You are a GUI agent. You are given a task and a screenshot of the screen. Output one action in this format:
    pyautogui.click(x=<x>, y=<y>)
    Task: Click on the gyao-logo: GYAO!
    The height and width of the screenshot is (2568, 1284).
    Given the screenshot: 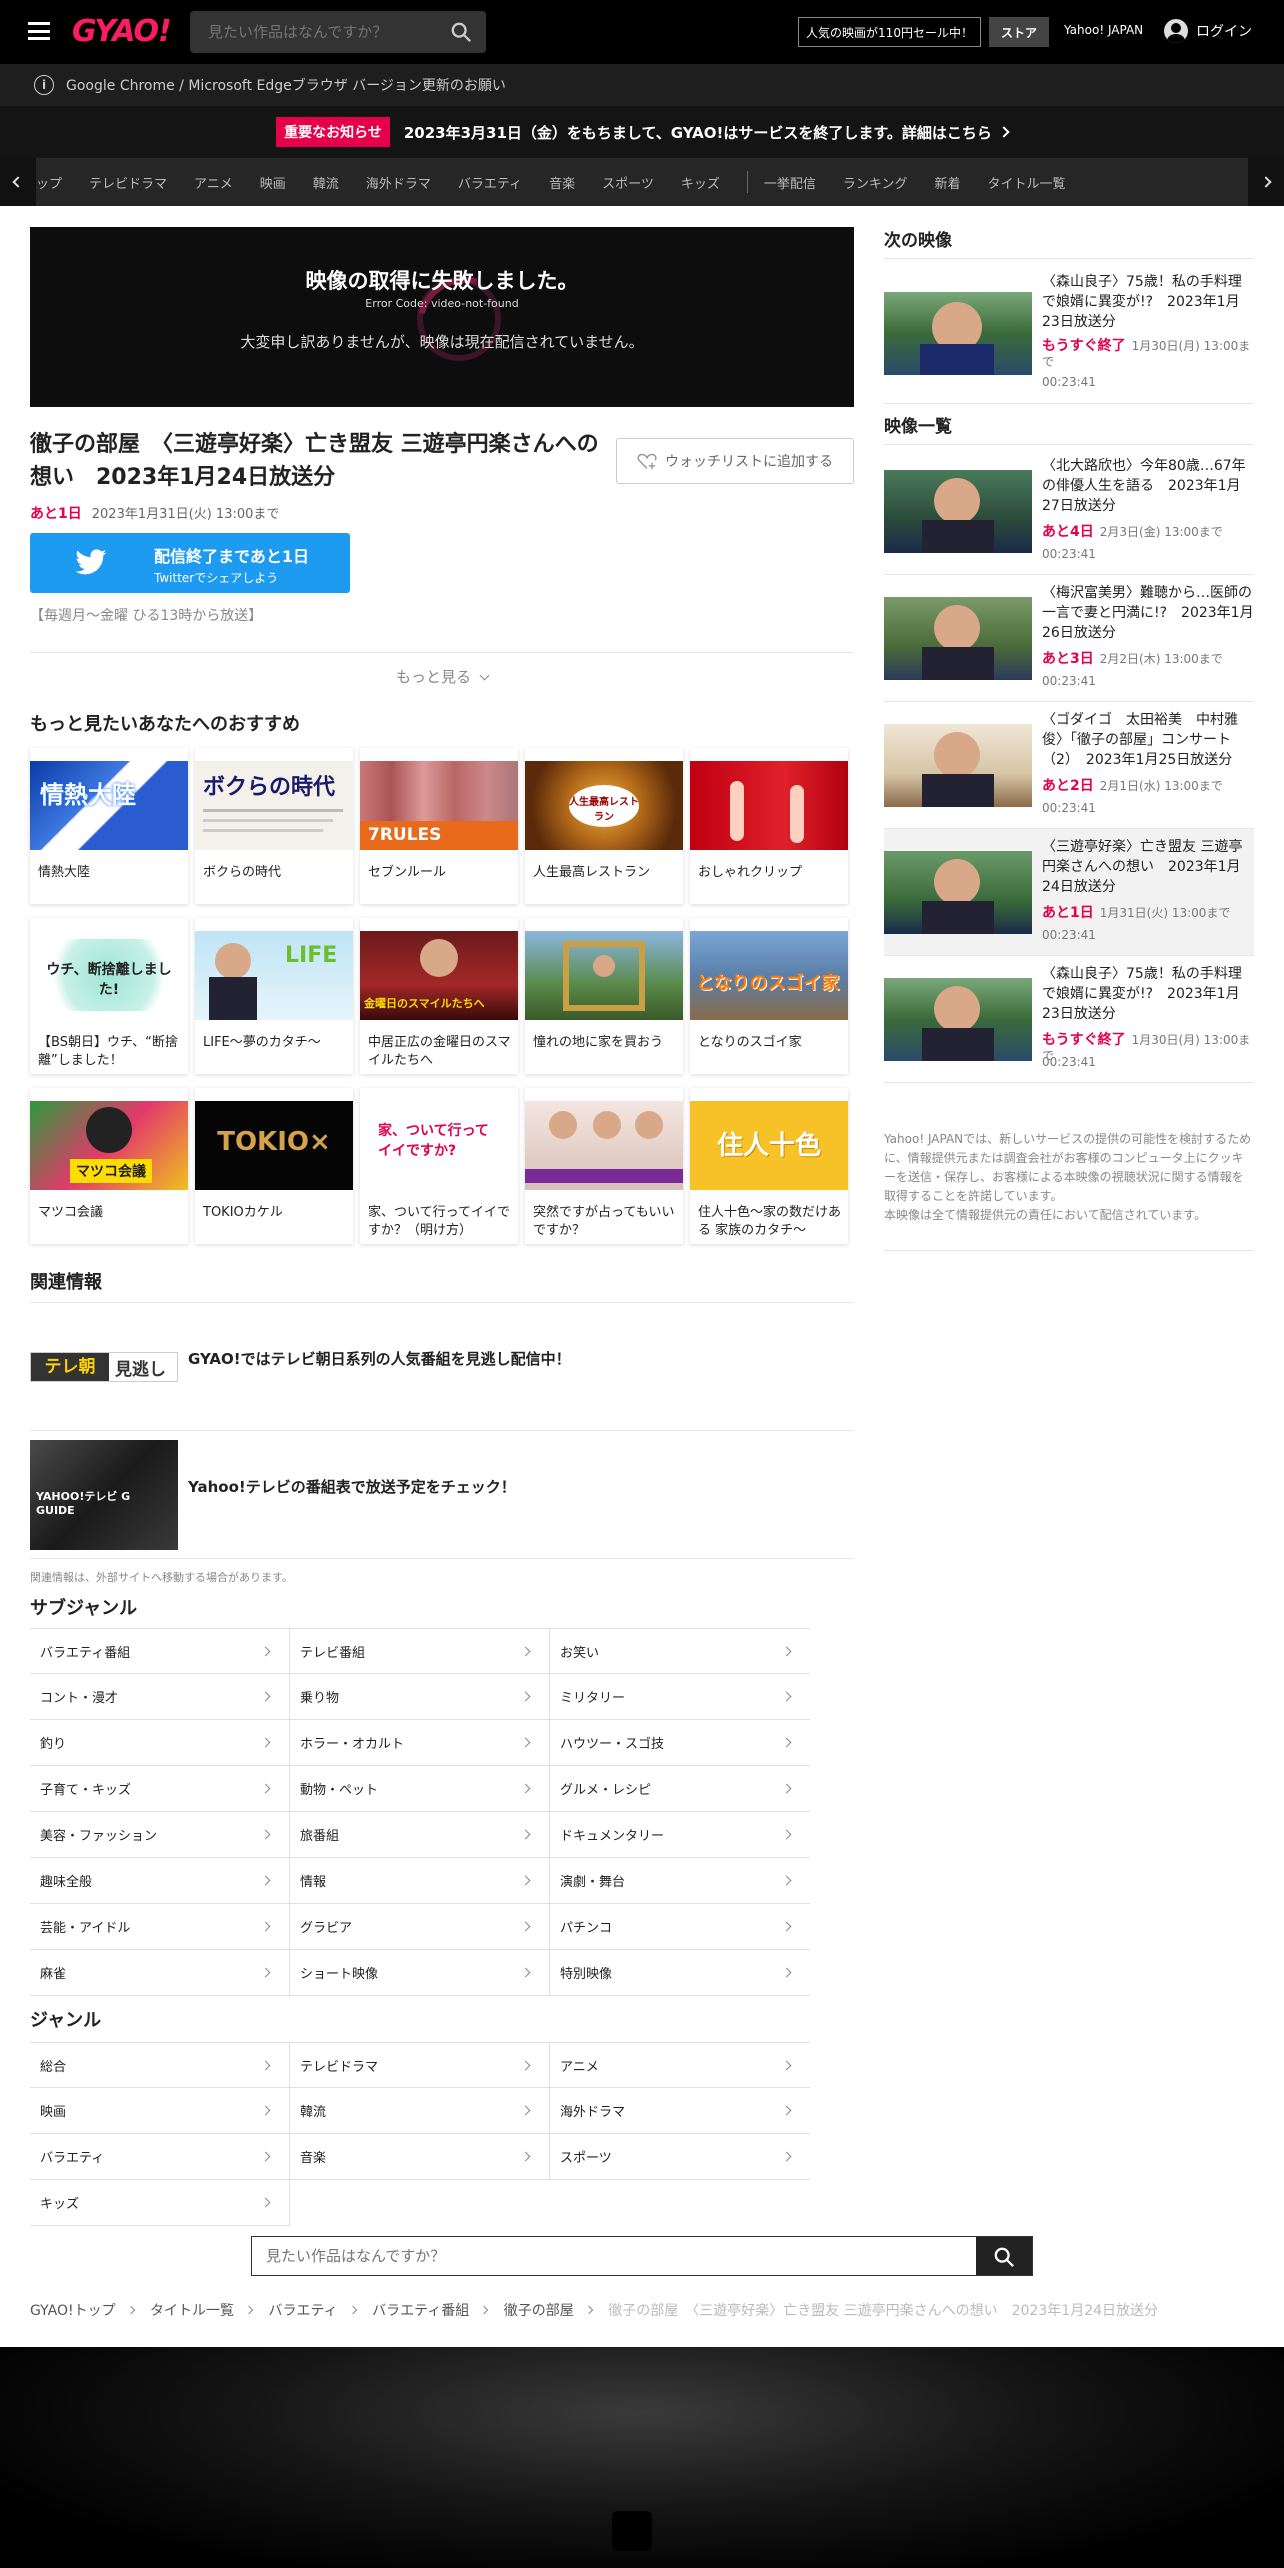 What is the action you would take?
    pyautogui.click(x=122, y=31)
    